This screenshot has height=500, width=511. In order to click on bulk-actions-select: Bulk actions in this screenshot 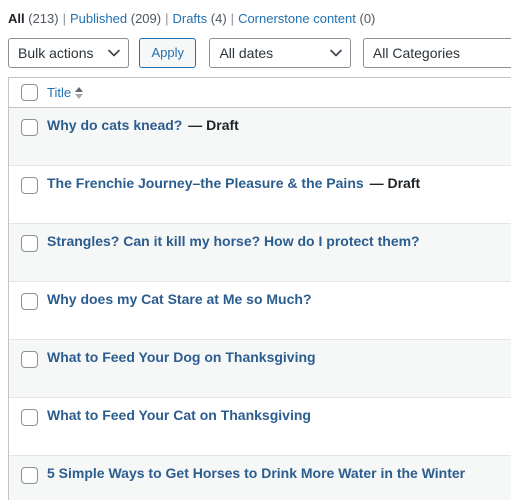, I will do `click(68, 53)`.